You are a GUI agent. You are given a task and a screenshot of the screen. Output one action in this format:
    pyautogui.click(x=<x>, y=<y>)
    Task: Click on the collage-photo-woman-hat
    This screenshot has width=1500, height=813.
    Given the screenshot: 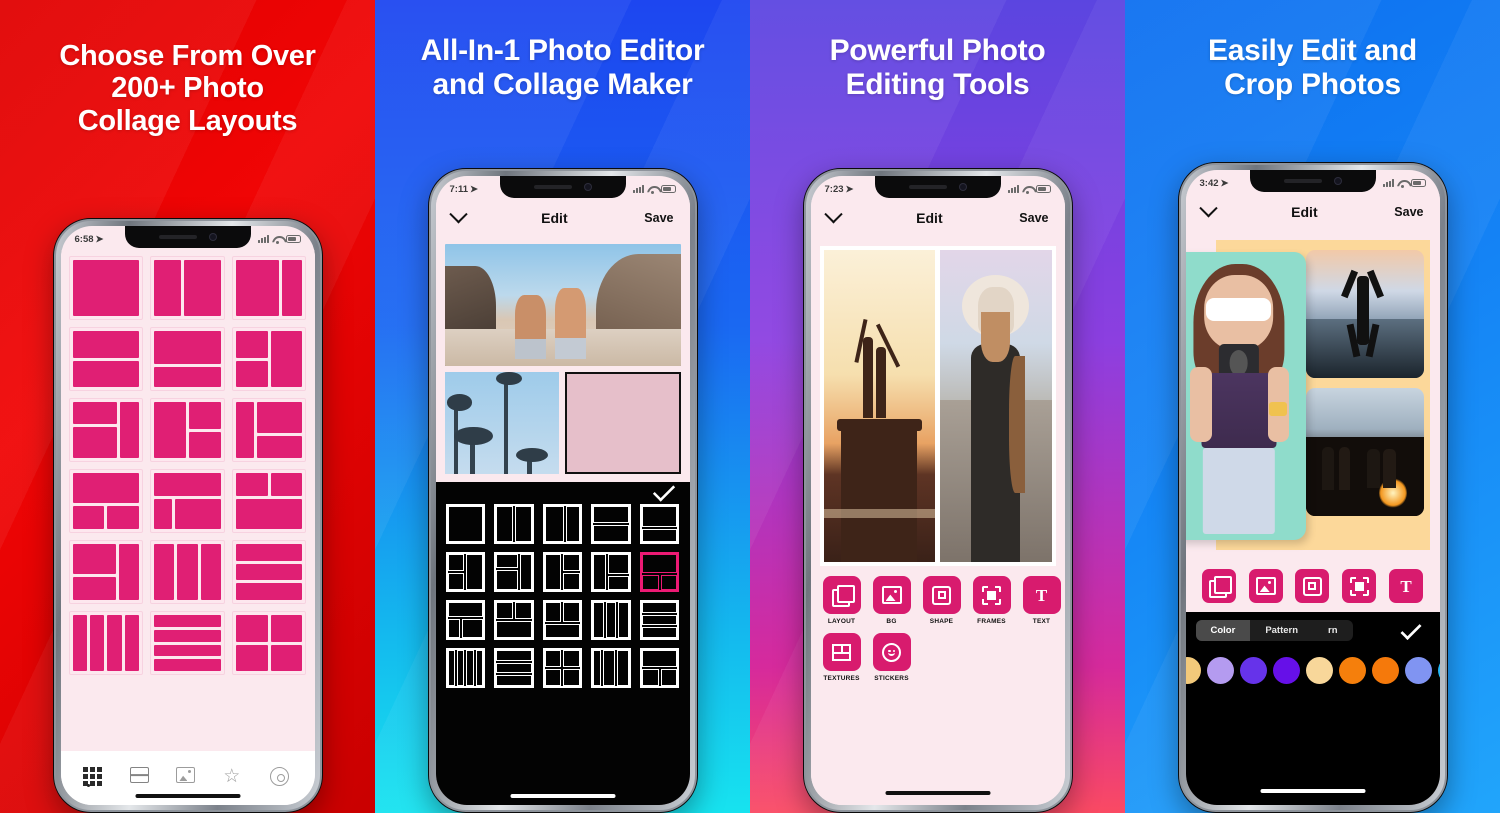 What is the action you would take?
    pyautogui.click(x=996, y=406)
    